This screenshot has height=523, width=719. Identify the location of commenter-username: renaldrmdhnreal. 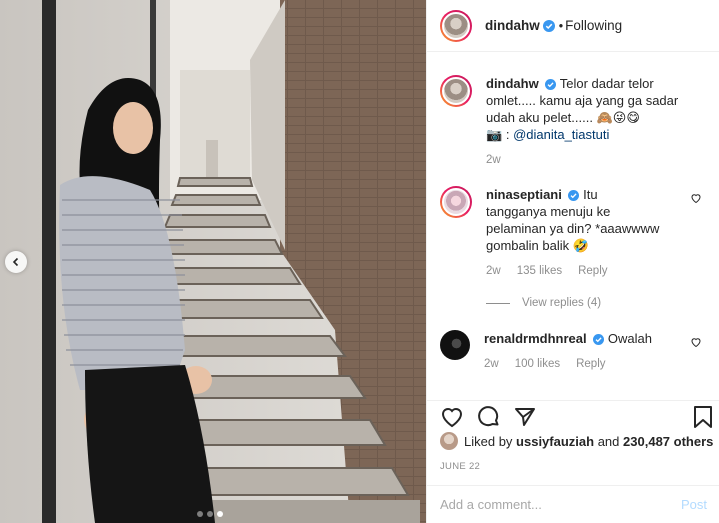
(535, 338).